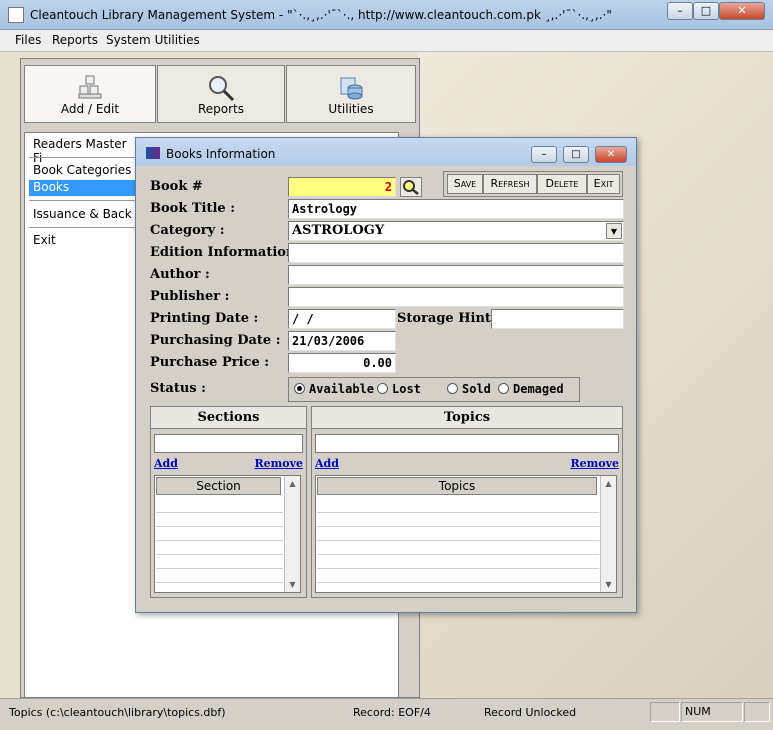  I want to click on category-label: Category :, so click(187, 230).